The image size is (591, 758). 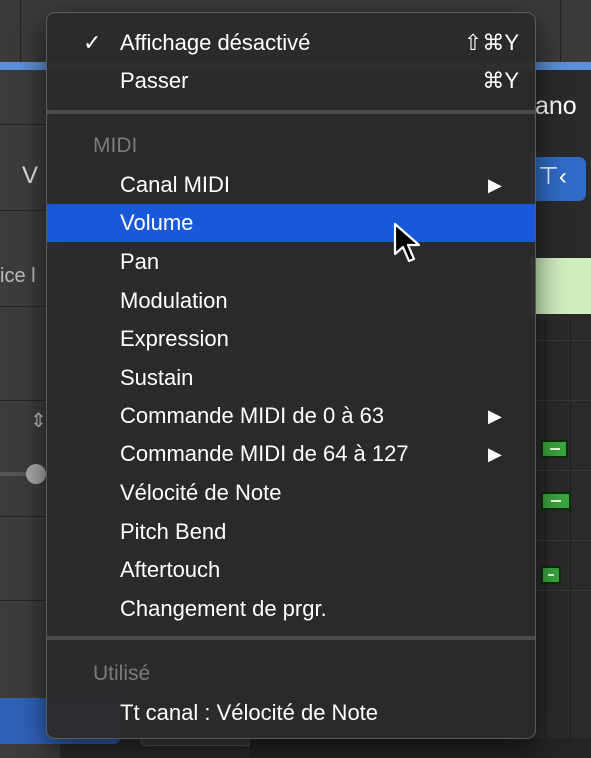 I want to click on menu-item-label: Affichage désactivé, so click(x=215, y=42).